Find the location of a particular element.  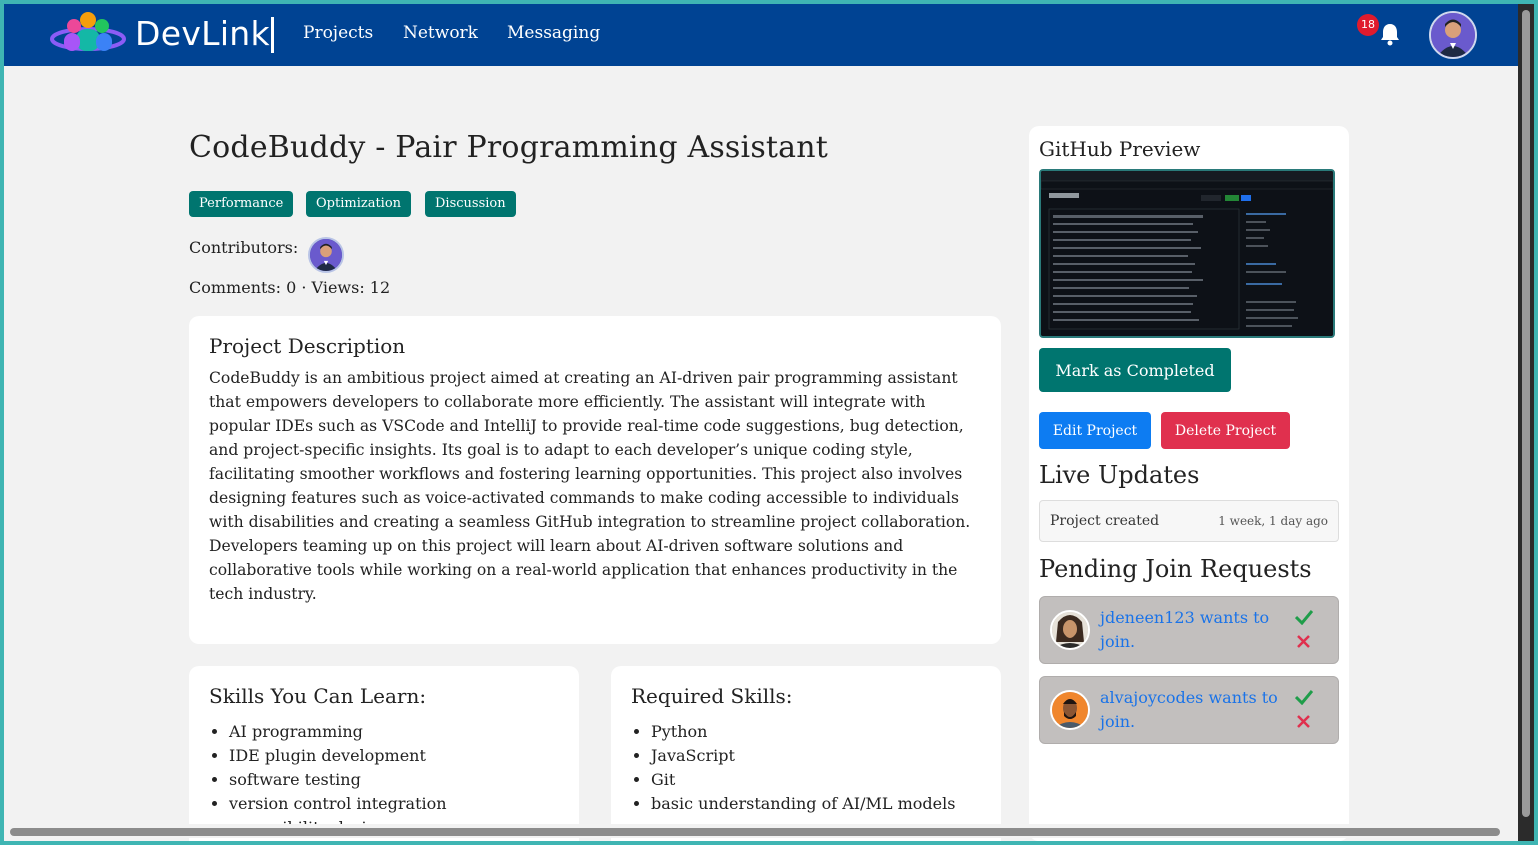

tag-performance: Performance is located at coordinates (241, 204).